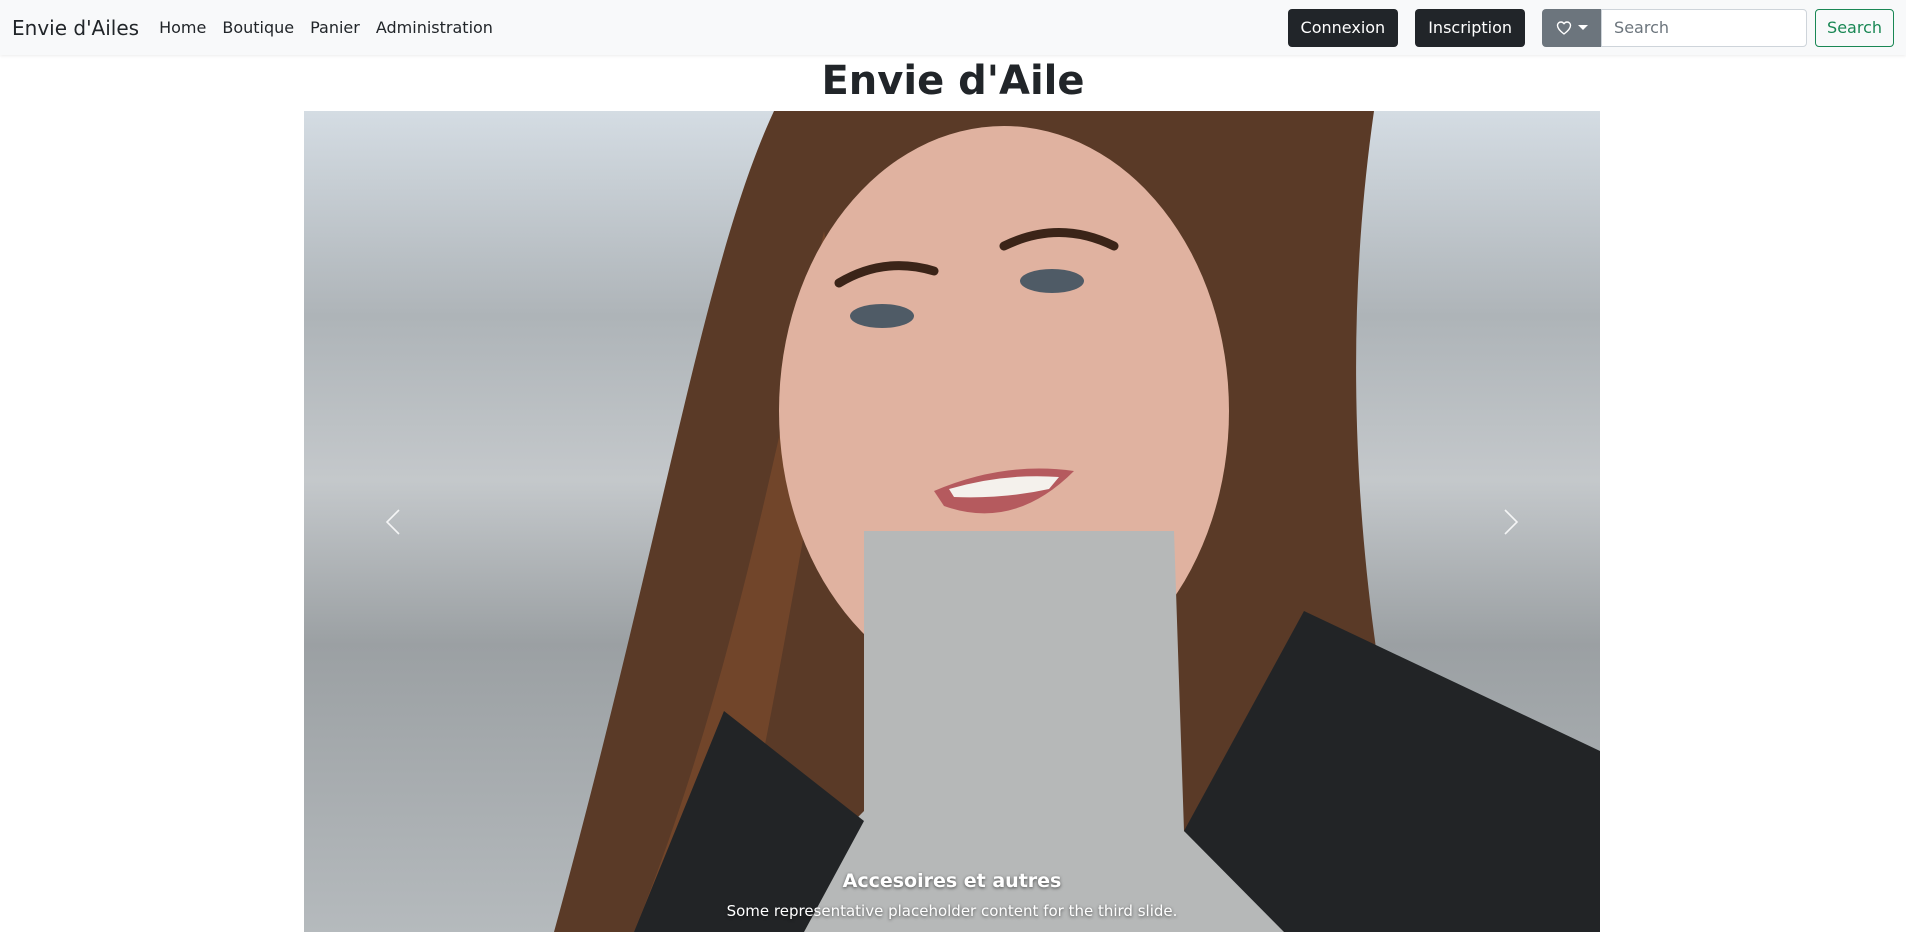 This screenshot has height=932, width=1906. Describe the element at coordinates (182, 27) in the screenshot. I see `nav-link-home: Home` at that location.